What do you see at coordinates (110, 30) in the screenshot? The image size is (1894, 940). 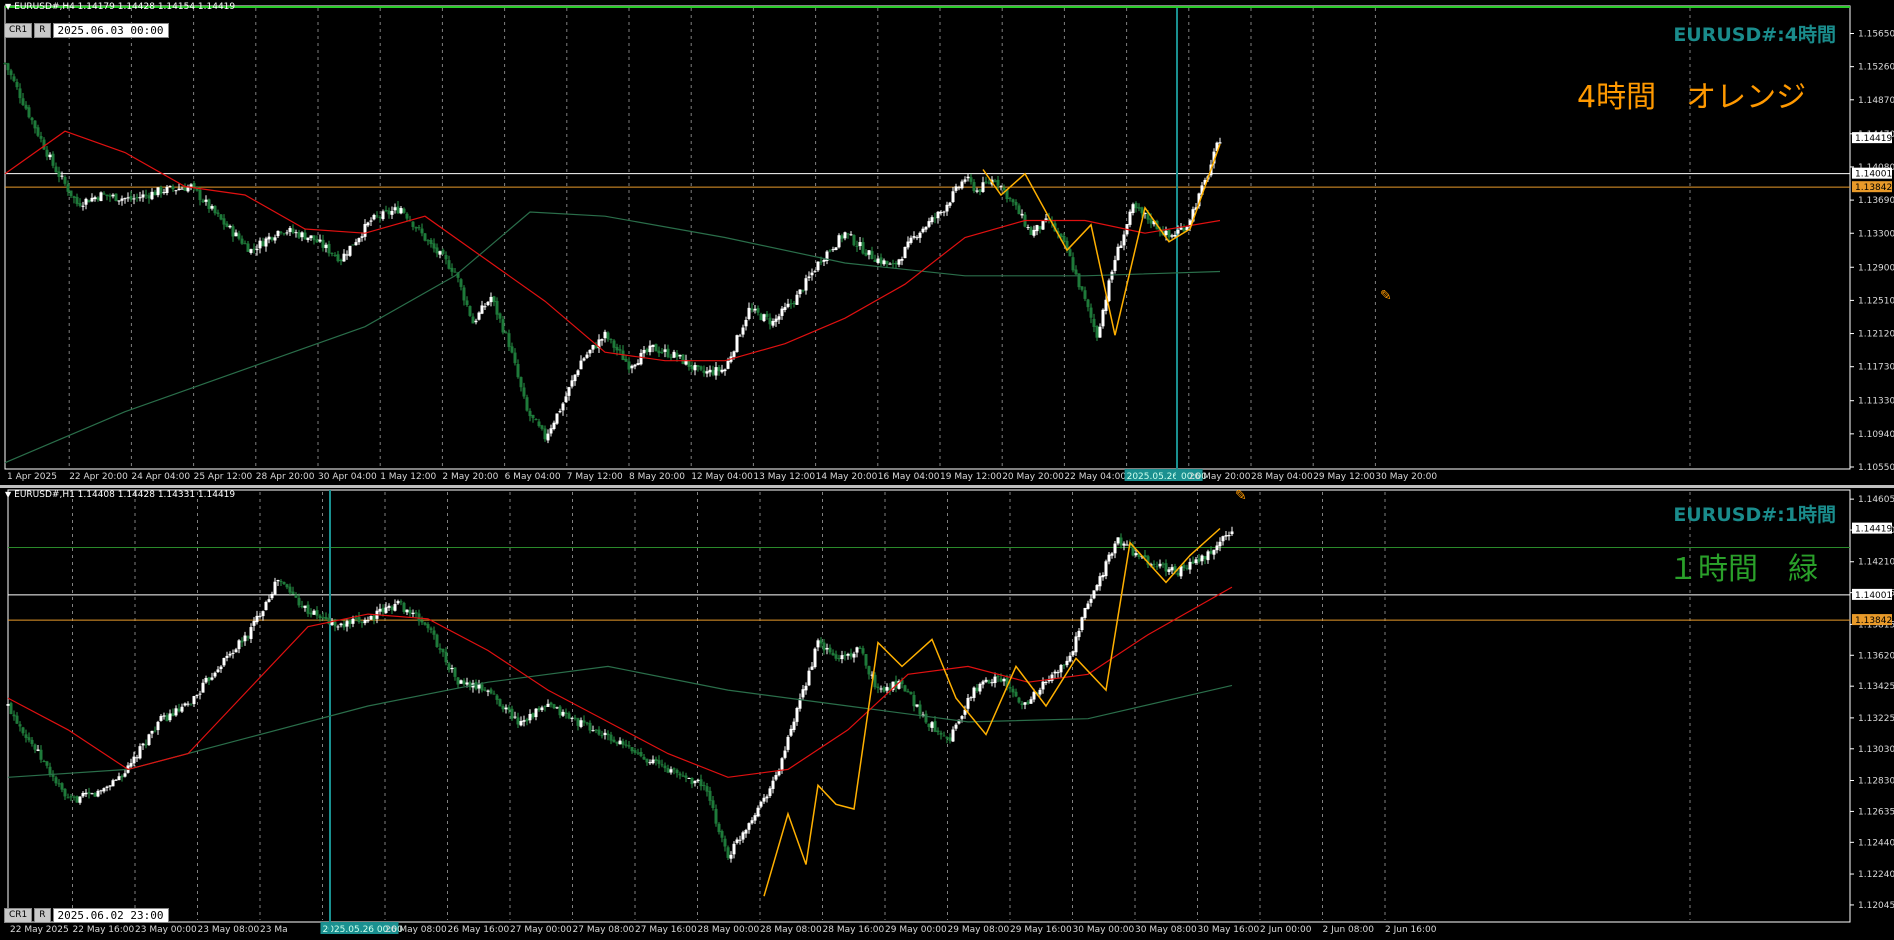 I see `h4-time-box: 2025.06.03 00:00` at bounding box center [110, 30].